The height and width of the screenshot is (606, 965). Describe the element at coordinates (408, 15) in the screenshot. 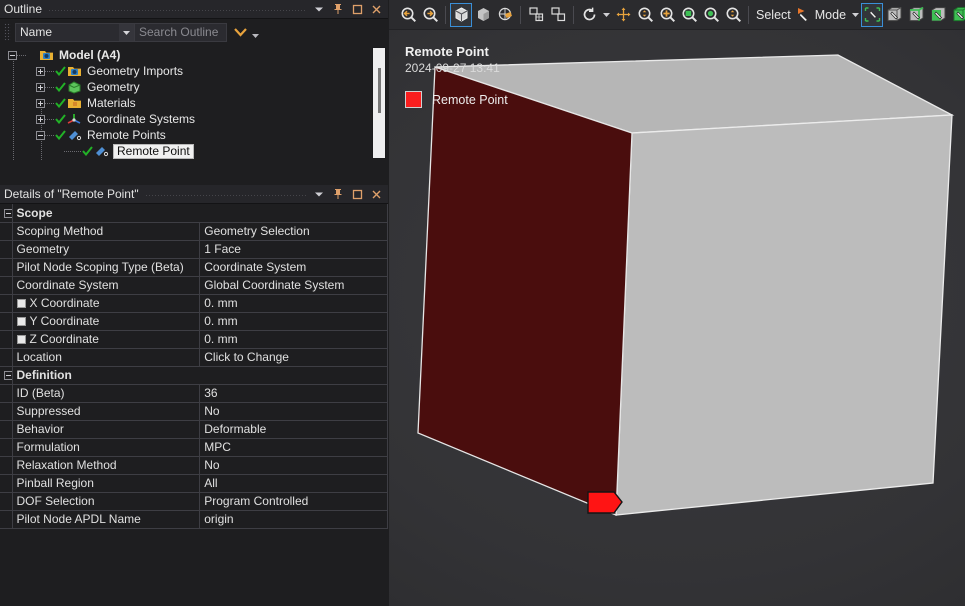

I see `zoom-previous-icon` at that location.